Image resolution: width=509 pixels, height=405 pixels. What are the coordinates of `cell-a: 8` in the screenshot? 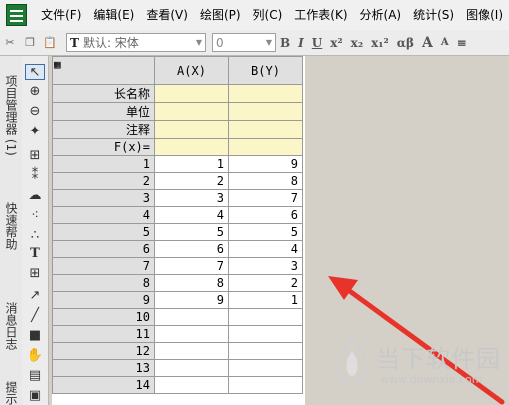 It's located at (191, 283).